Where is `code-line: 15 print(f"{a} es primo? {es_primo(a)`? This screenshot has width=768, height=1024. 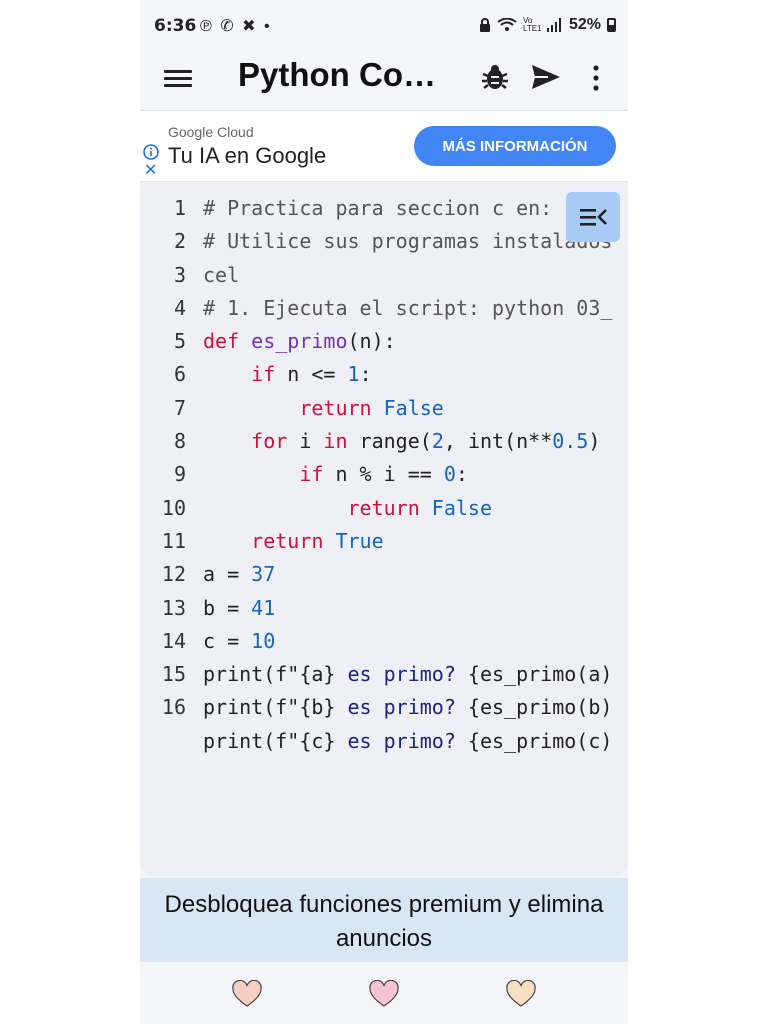
code-line: 15 print(f"{a} es primo? {es_primo(a) is located at coordinates (376, 674).